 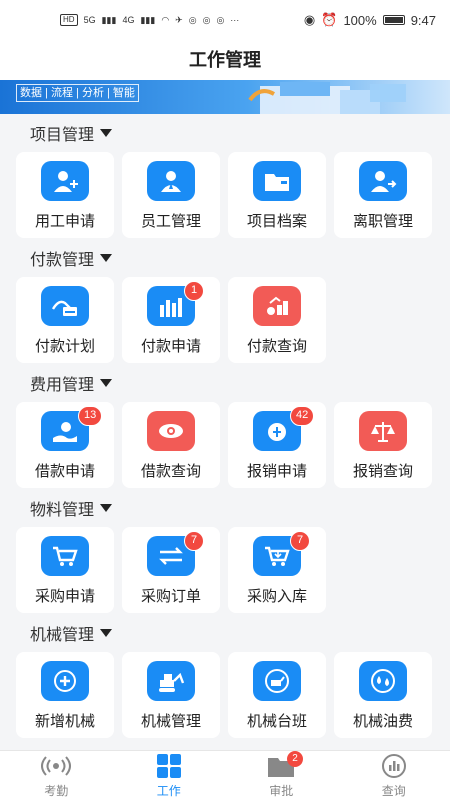 I want to click on function-tile: 报销查询, so click(x=383, y=445).